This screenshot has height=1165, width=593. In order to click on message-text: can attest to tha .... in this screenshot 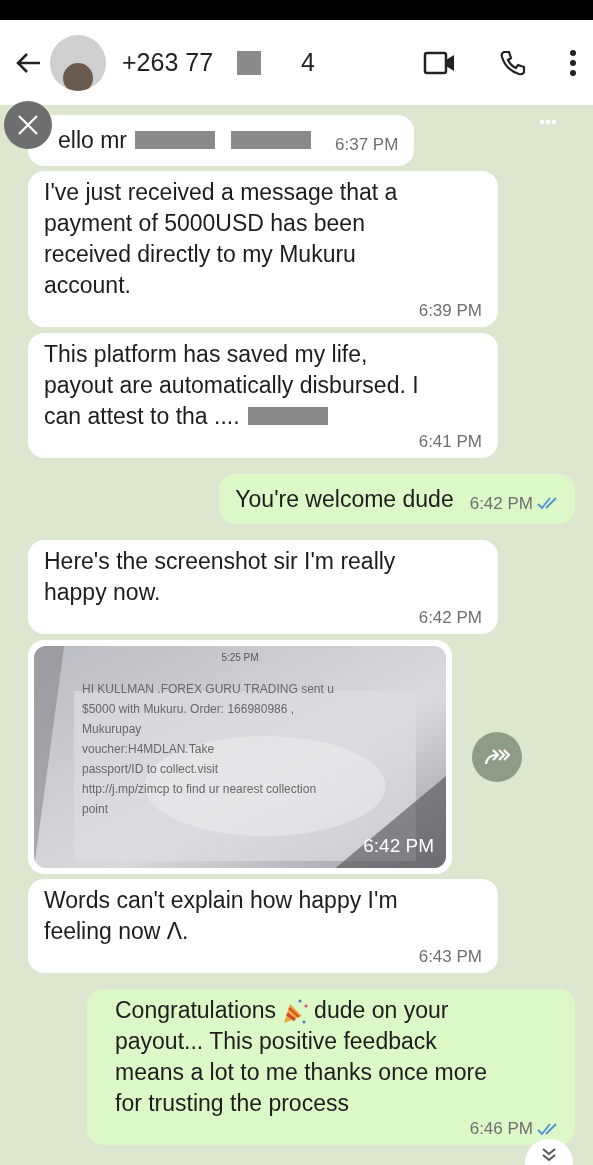, I will do `click(142, 416)`.